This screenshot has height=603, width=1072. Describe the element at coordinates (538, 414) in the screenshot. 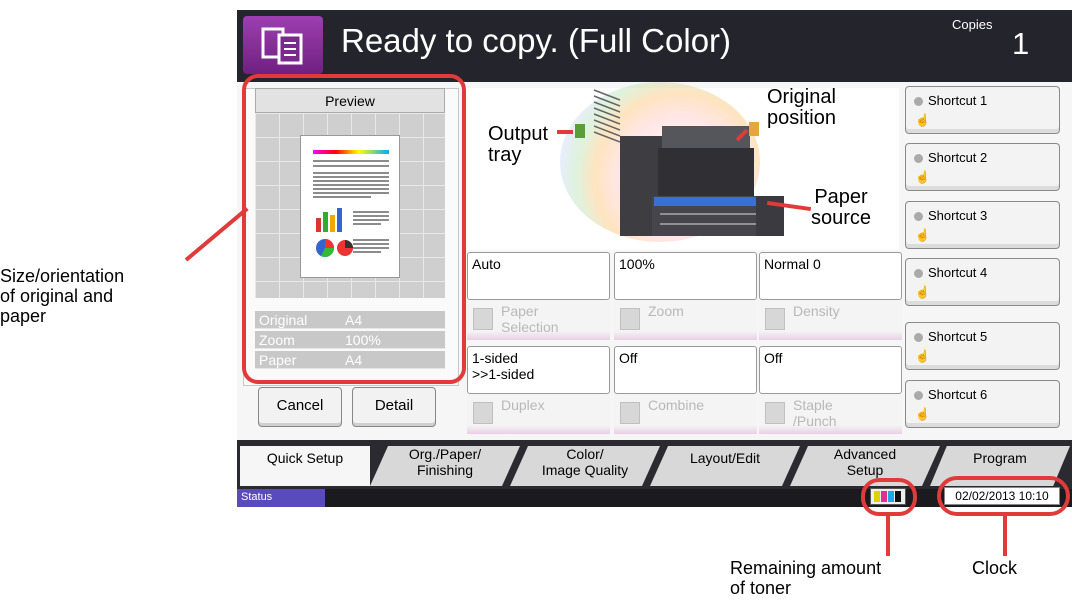

I see `duplex-key: Duplex` at that location.